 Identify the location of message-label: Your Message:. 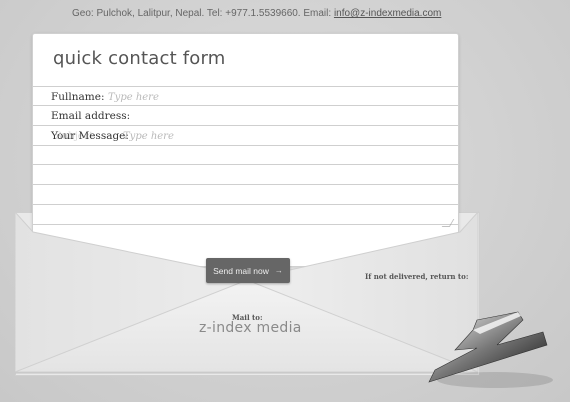
(90, 136).